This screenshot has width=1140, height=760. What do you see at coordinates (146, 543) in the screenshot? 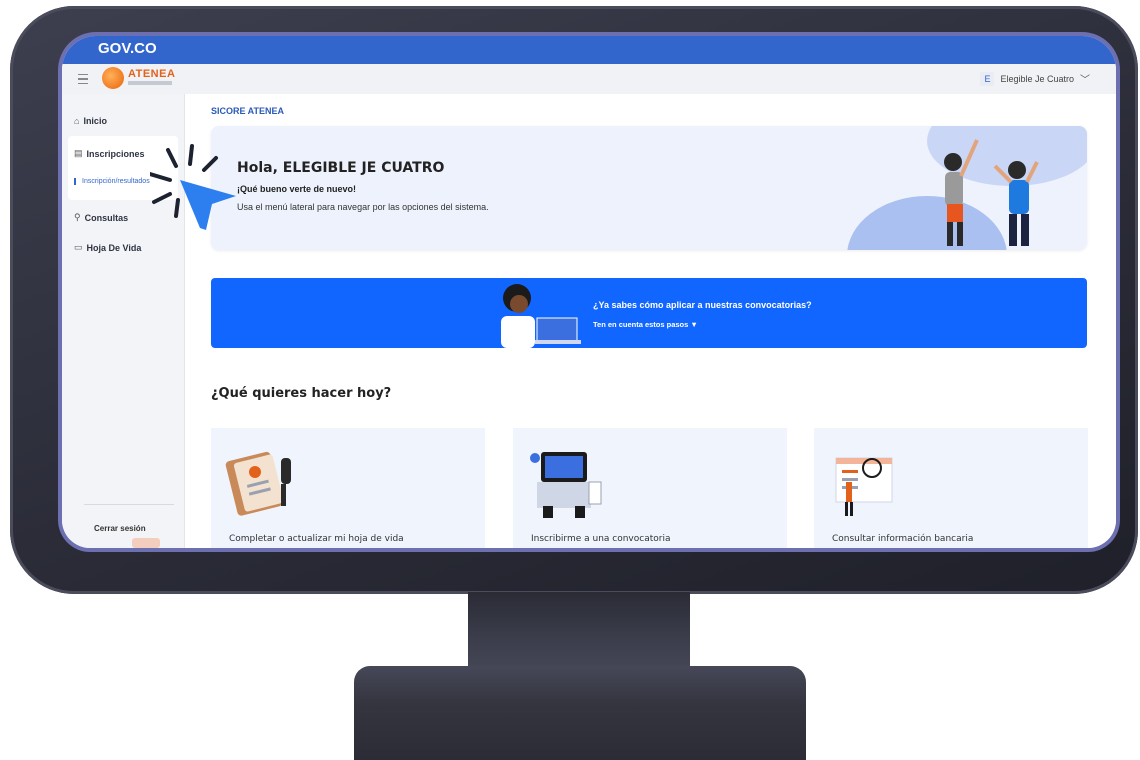
I see `logout-accent` at bounding box center [146, 543].